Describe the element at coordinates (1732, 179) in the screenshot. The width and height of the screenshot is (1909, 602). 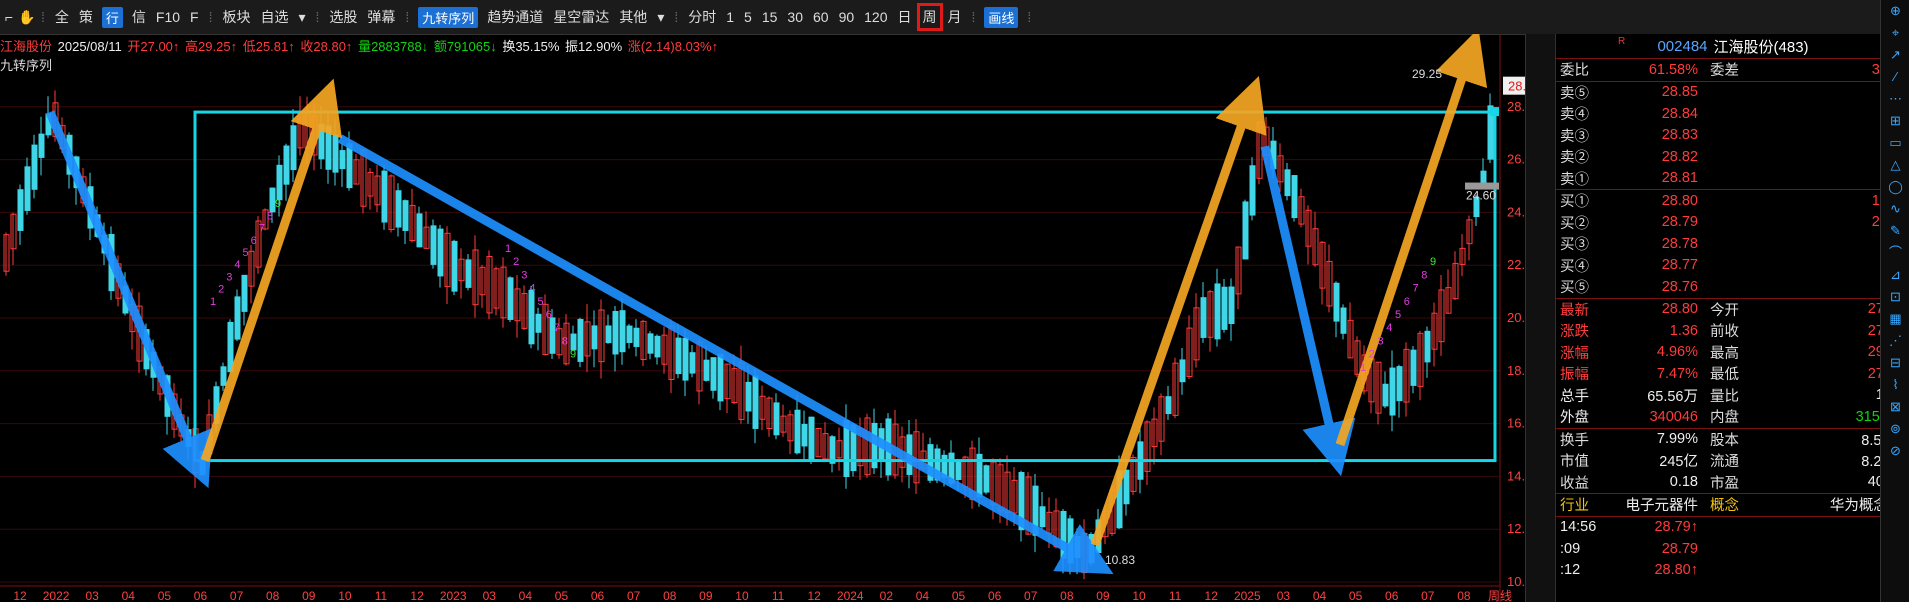
I see `sell-level-row: 卖①28.81143` at that location.